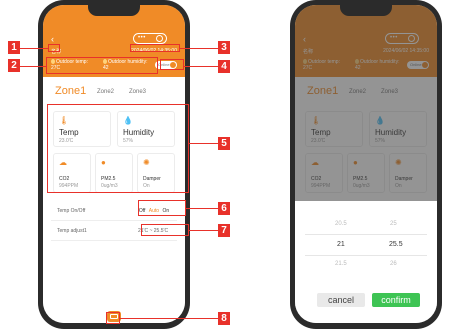 The height and width of the screenshot is (329, 451). What do you see at coordinates (150, 38) in the screenshot?
I see `mini-program-capsule: •••` at bounding box center [150, 38].